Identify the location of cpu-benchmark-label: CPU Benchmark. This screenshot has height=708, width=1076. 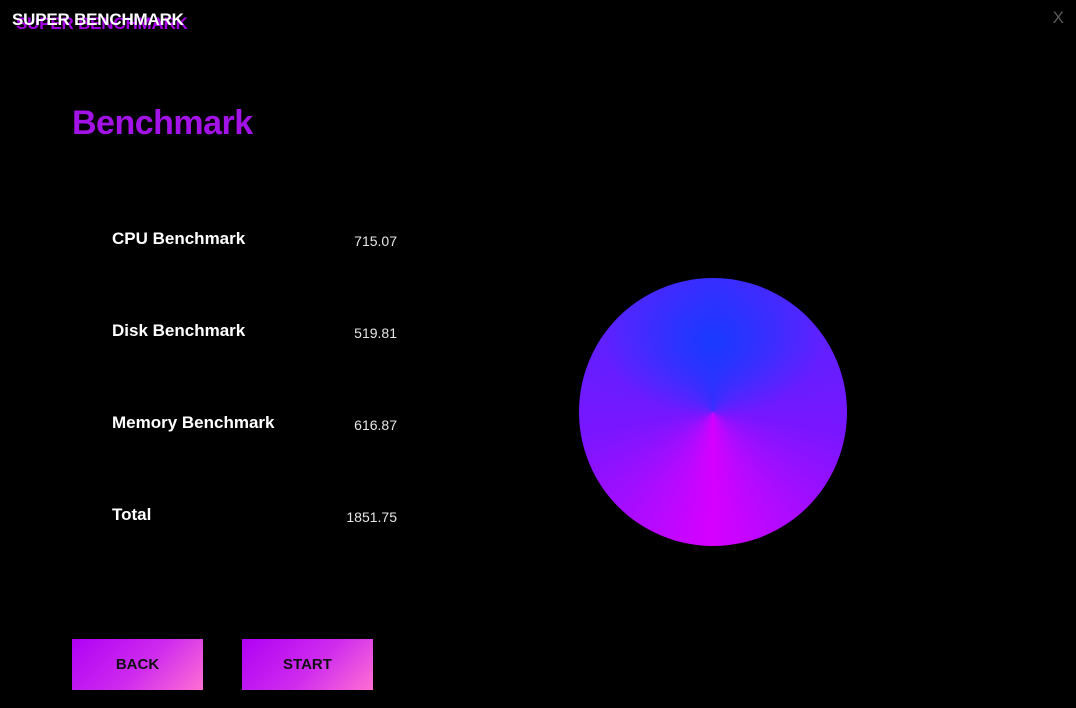
(179, 238).